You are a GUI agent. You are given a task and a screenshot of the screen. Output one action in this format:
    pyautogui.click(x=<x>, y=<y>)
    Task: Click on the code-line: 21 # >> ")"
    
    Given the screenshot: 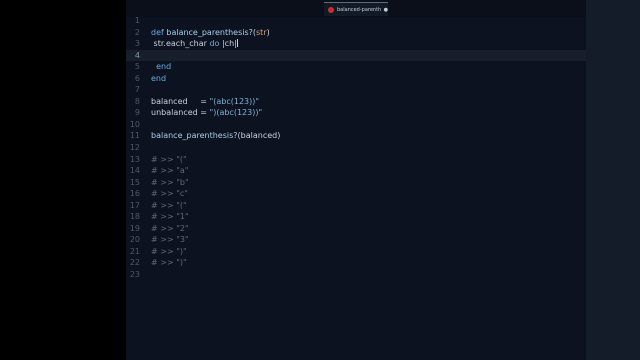 What is the action you would take?
    pyautogui.click(x=356, y=252)
    